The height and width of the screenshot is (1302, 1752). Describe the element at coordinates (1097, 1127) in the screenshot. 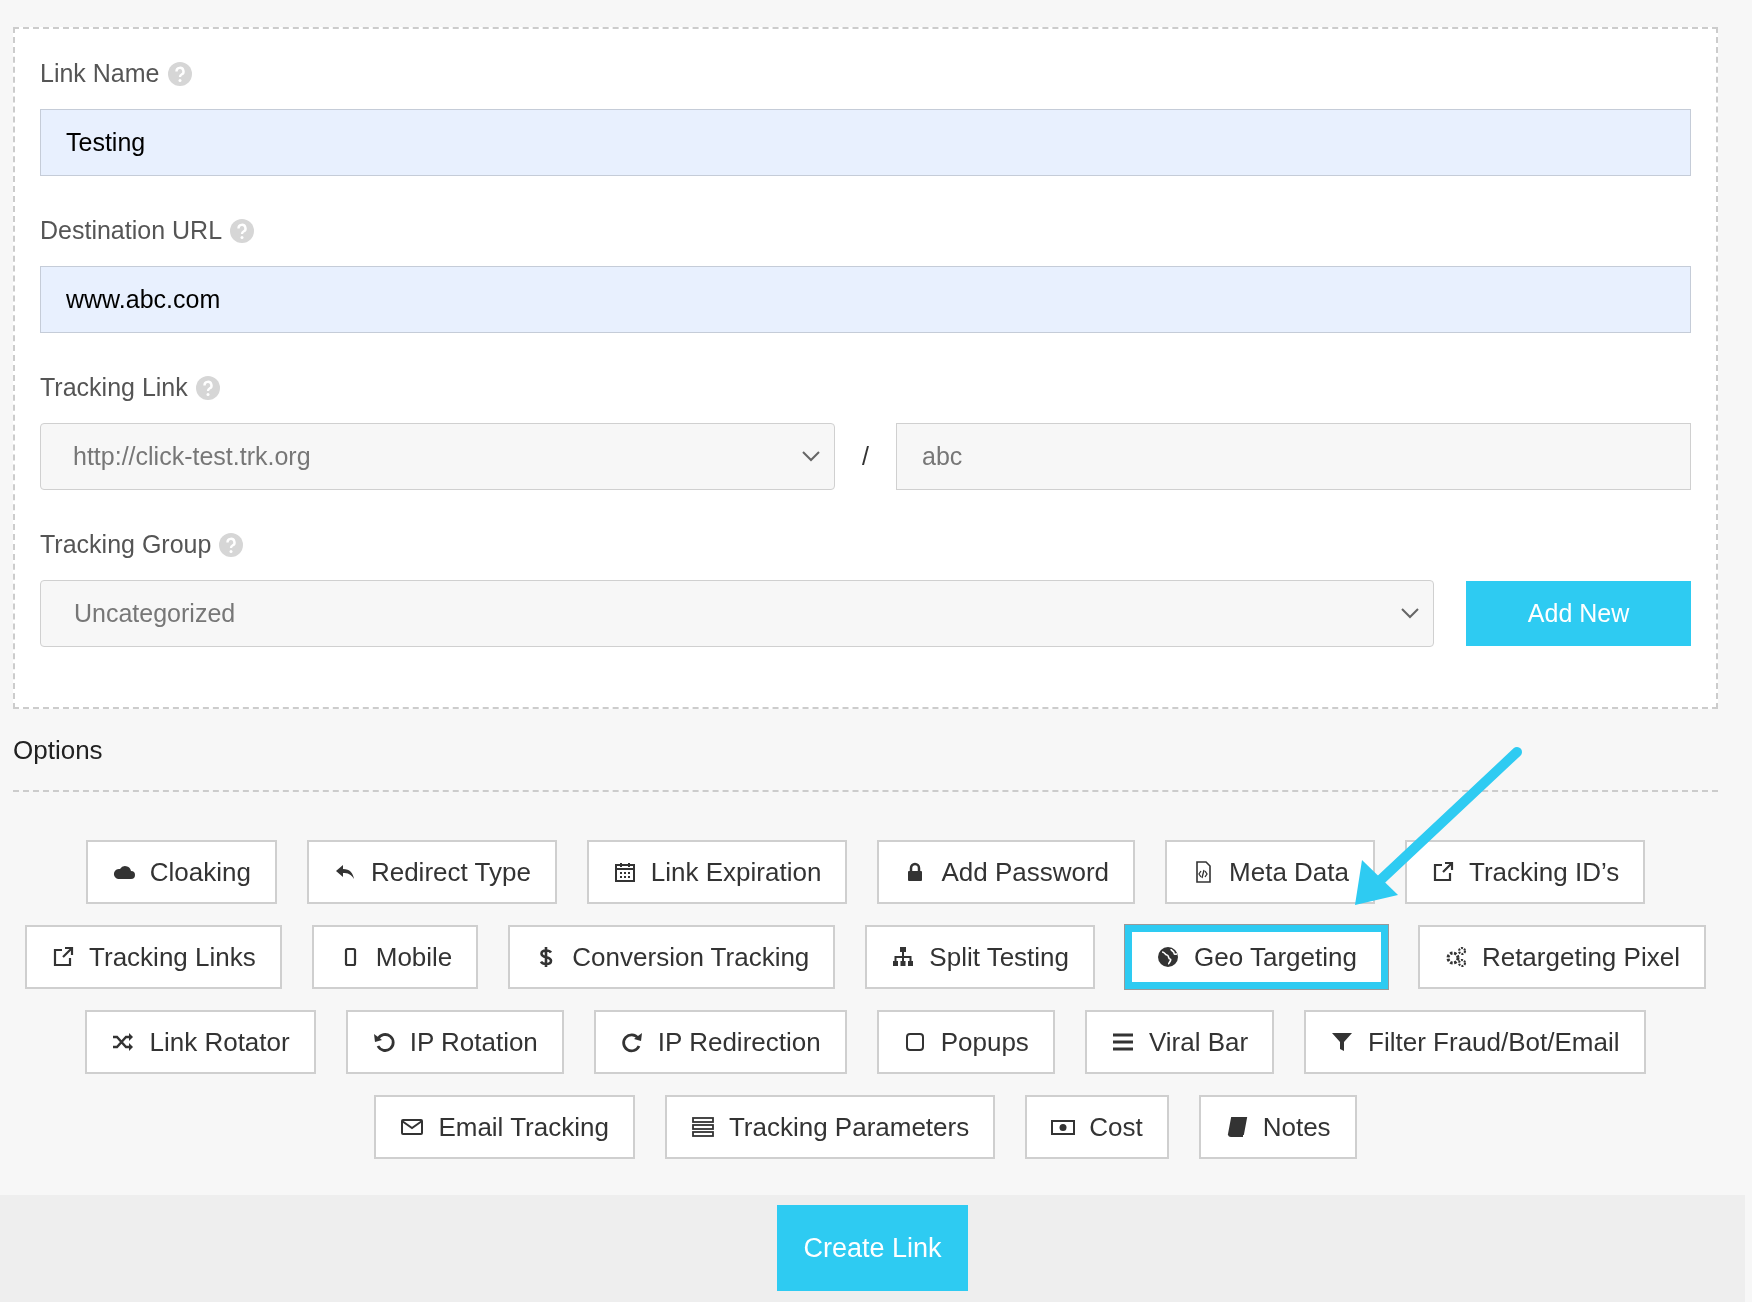

I see `option-button: Cost` at that location.